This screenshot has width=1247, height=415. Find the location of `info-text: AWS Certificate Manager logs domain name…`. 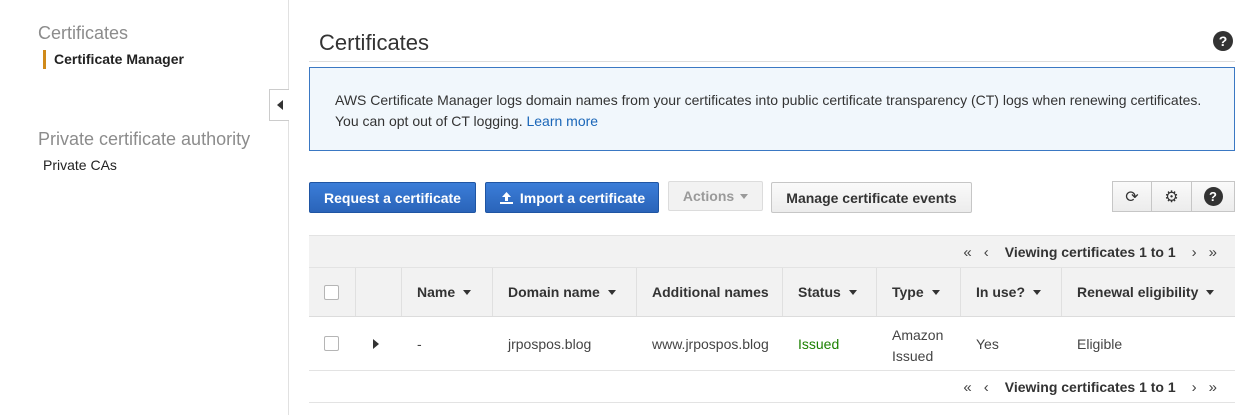

info-text: AWS Certificate Manager logs domain name… is located at coordinates (768, 110).